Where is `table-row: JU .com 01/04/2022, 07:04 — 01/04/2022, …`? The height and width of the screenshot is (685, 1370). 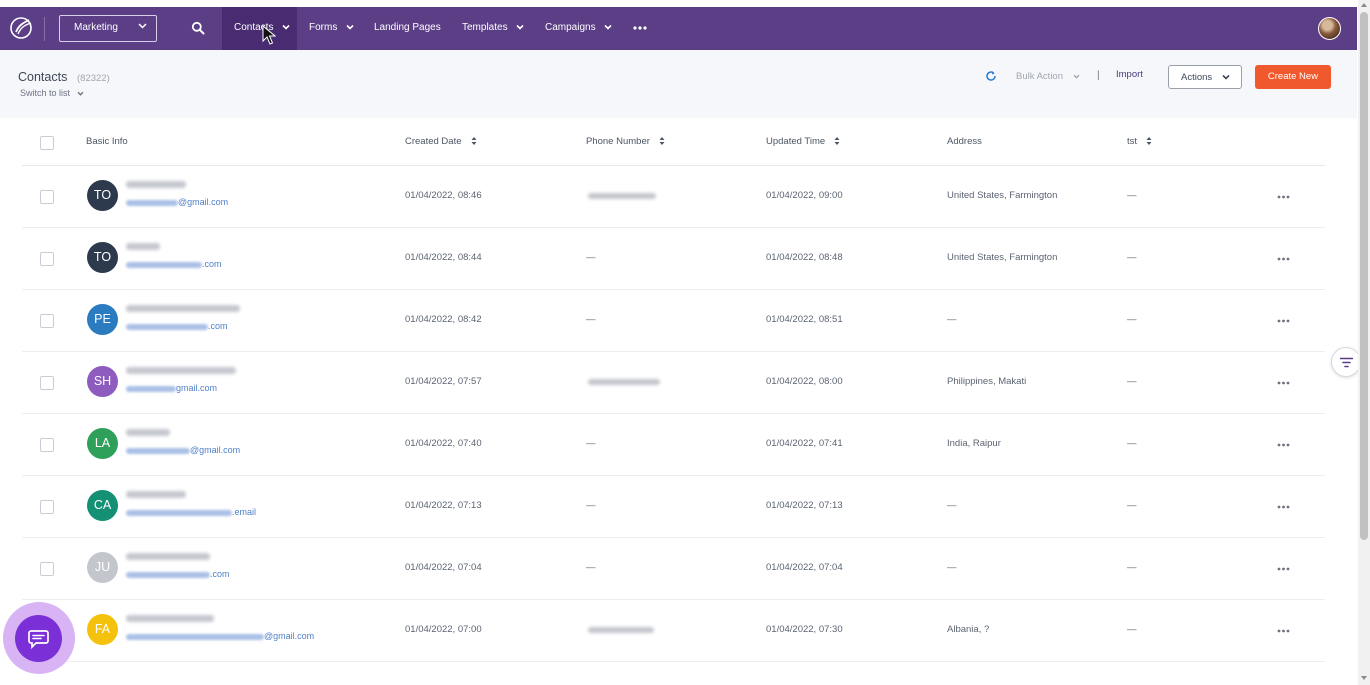
table-row: JU .com 01/04/2022, 07:04 — 01/04/2022, … is located at coordinates (673, 569).